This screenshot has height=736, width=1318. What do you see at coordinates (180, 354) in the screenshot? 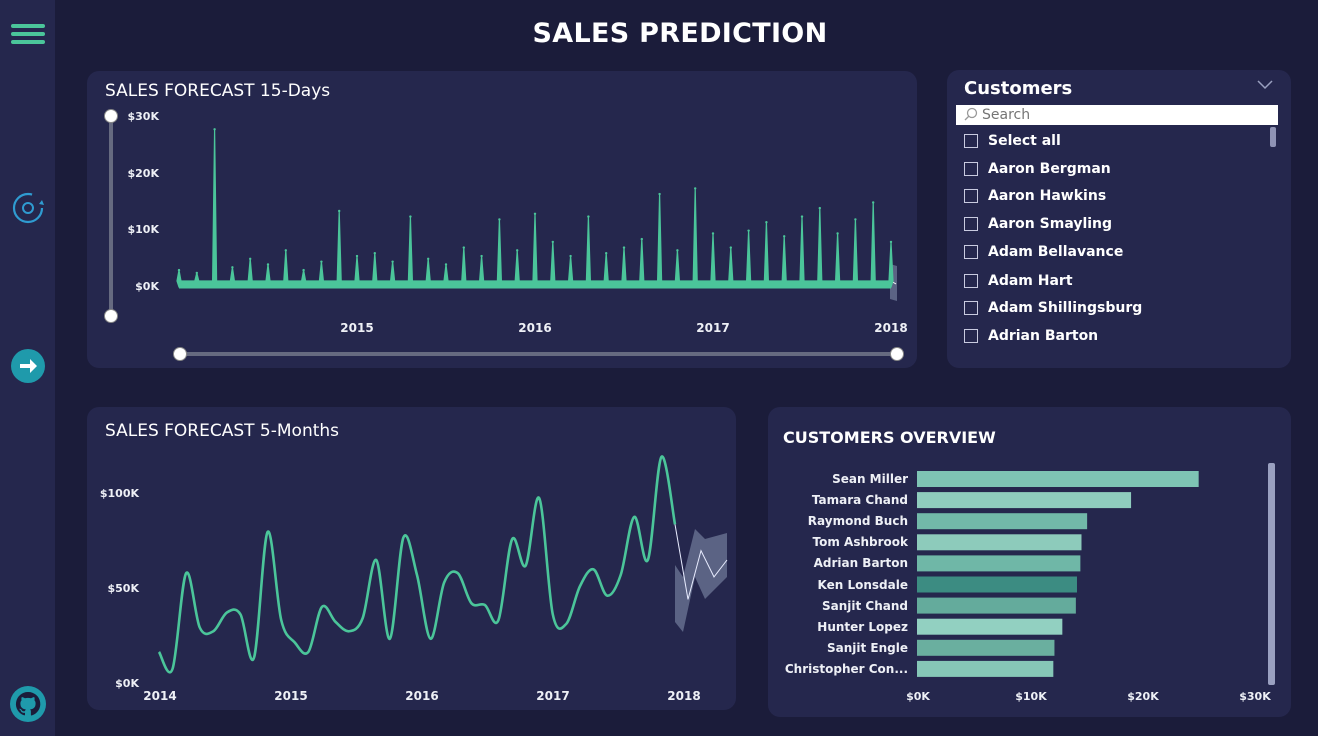
I see `x-range-slider-handle-left` at bounding box center [180, 354].